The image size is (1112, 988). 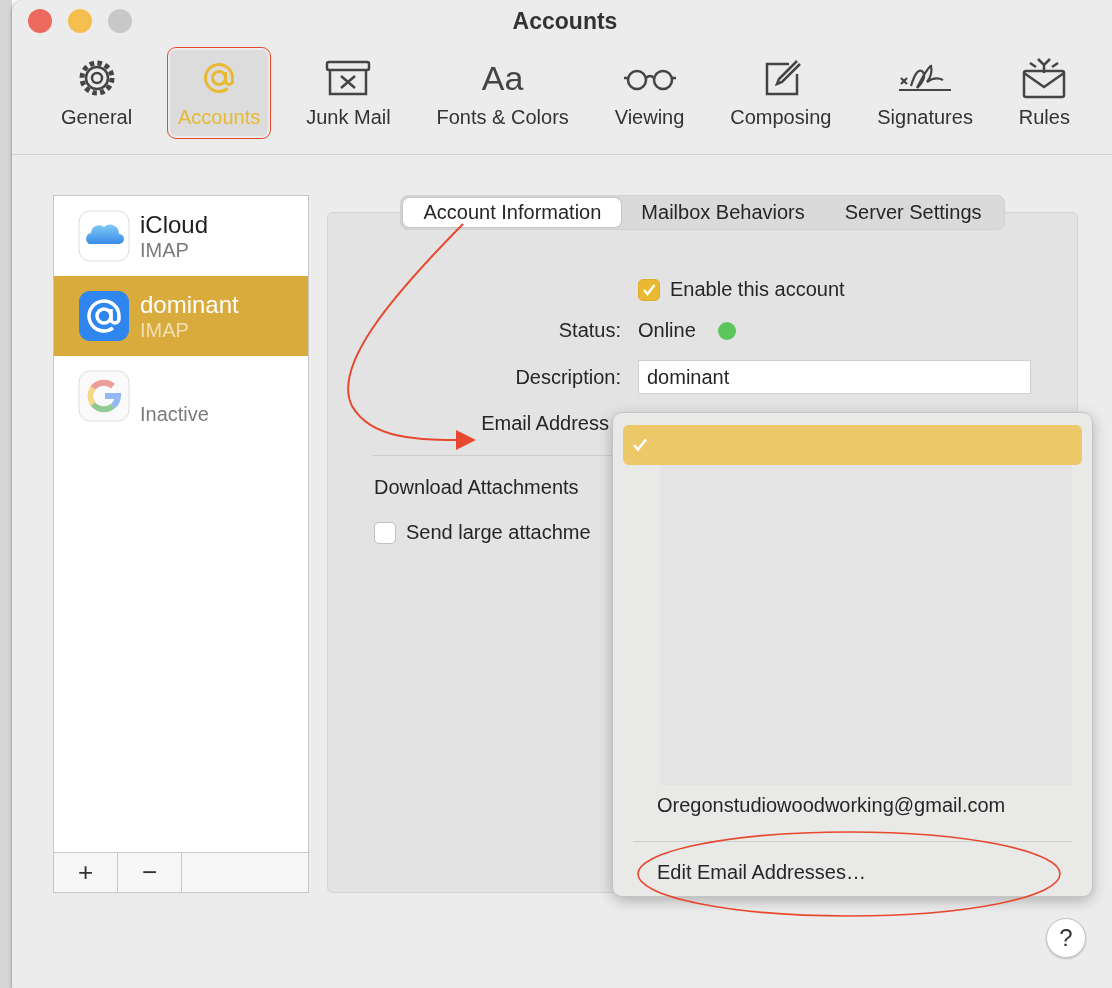 I want to click on trash-tray-icon, so click(x=348, y=78).